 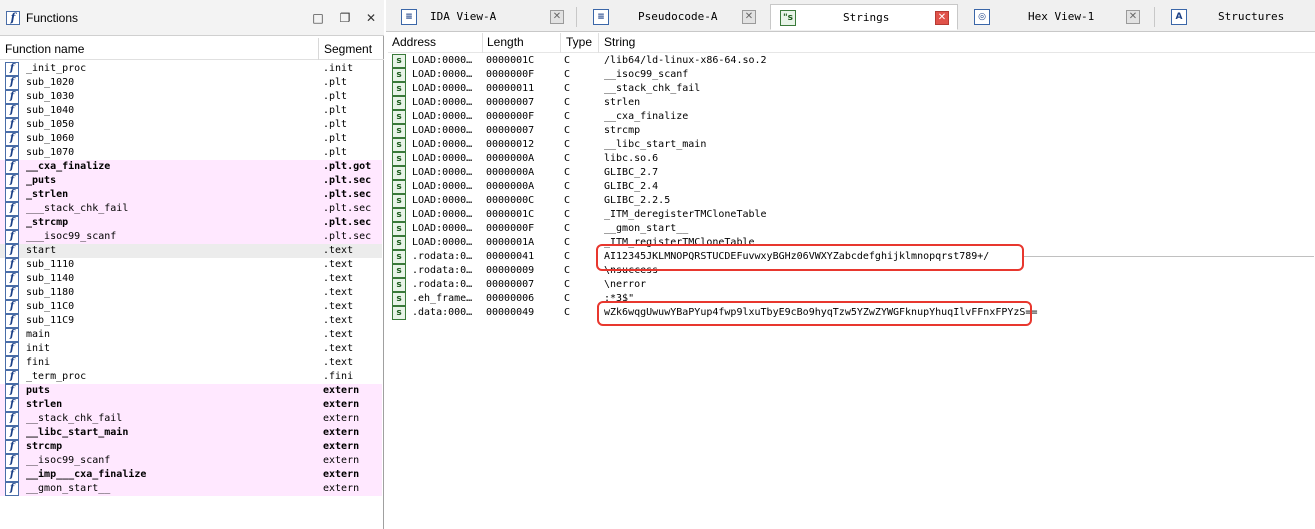 I want to click on column-header-string: String, so click(x=619, y=42).